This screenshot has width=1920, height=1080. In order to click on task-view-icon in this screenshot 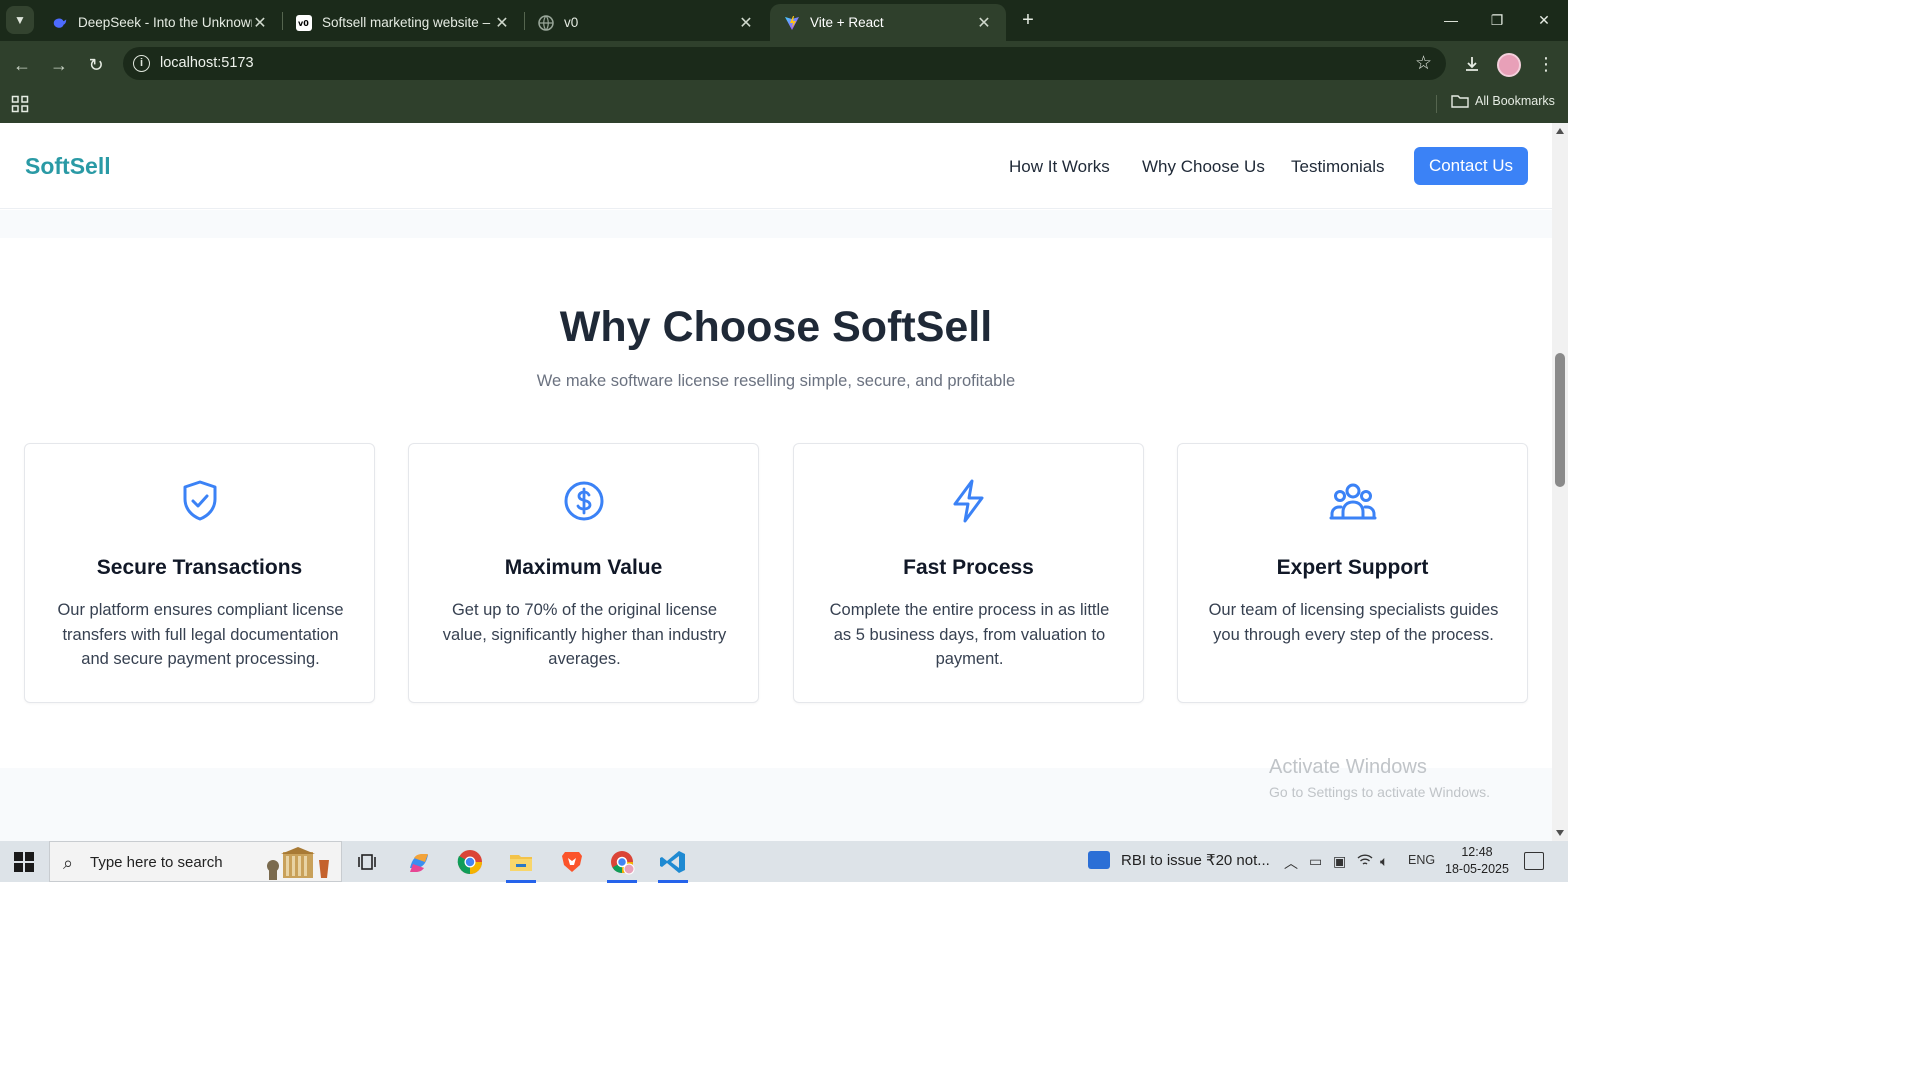, I will do `click(368, 862)`.